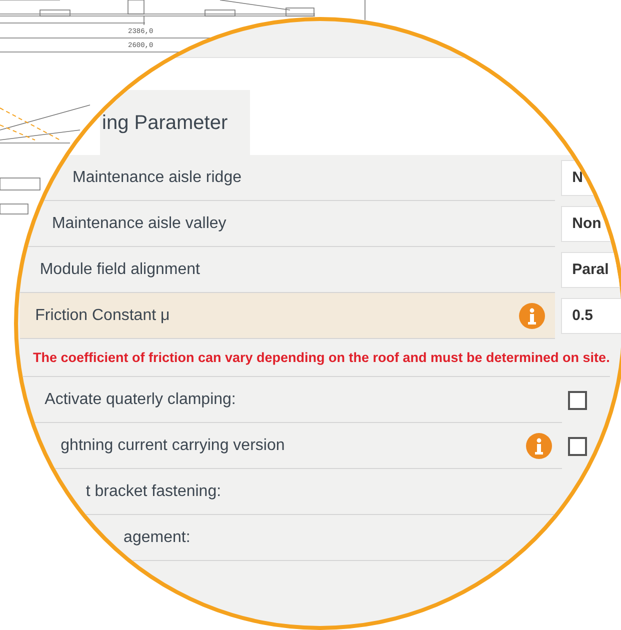 The width and height of the screenshot is (621, 630). What do you see at coordinates (156, 538) in the screenshot?
I see `field-label: agement:` at bounding box center [156, 538].